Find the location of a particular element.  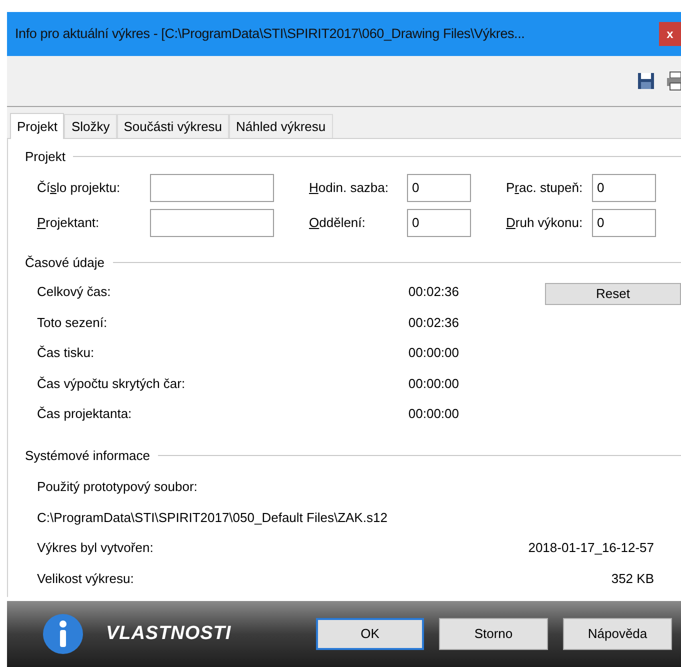

group-title: Časové údaje is located at coordinates (64, 263).